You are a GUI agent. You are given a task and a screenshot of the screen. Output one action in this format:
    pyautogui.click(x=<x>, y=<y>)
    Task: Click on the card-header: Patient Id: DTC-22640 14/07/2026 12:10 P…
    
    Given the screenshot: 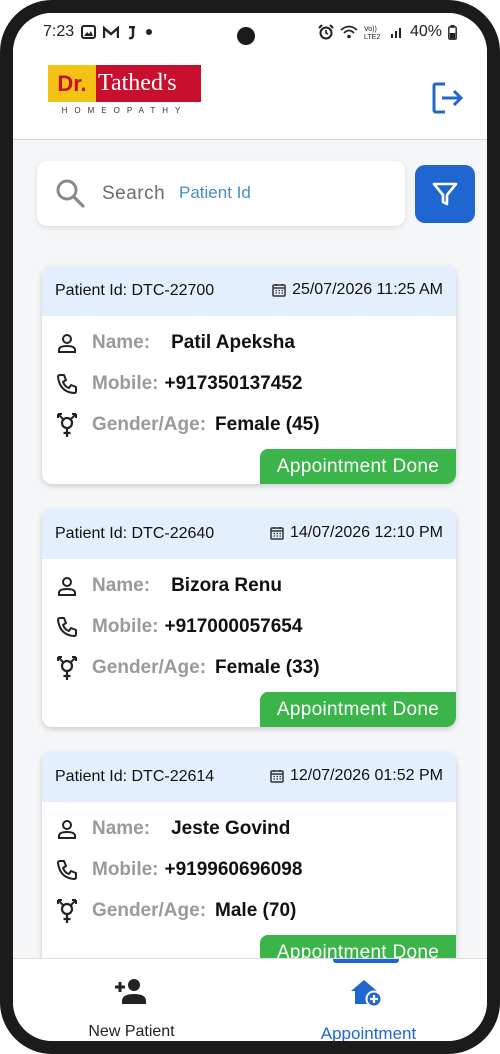 What is the action you would take?
    pyautogui.click(x=249, y=534)
    